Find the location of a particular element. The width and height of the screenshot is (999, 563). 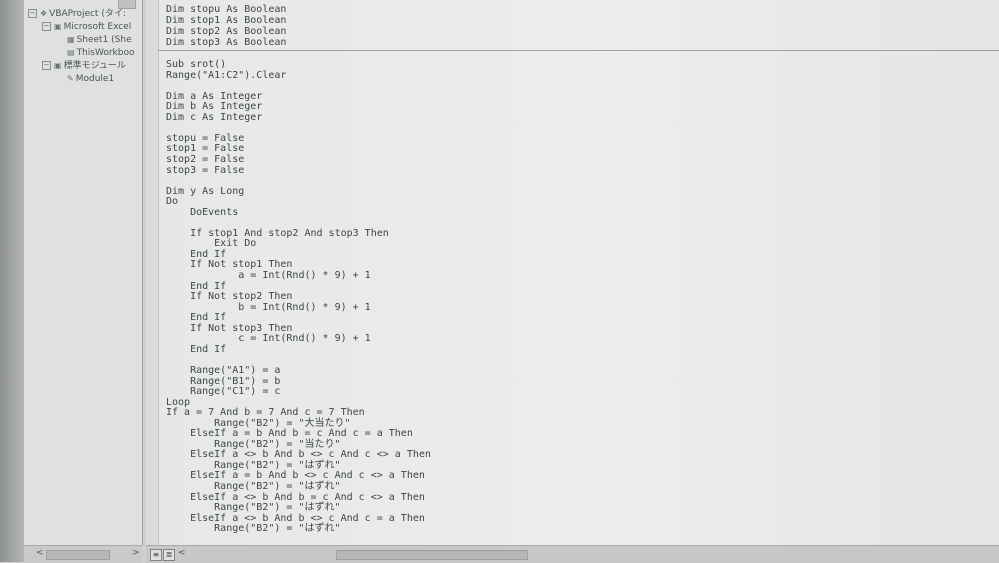

project-explorer-hscroll: < > is located at coordinates (83, 554).